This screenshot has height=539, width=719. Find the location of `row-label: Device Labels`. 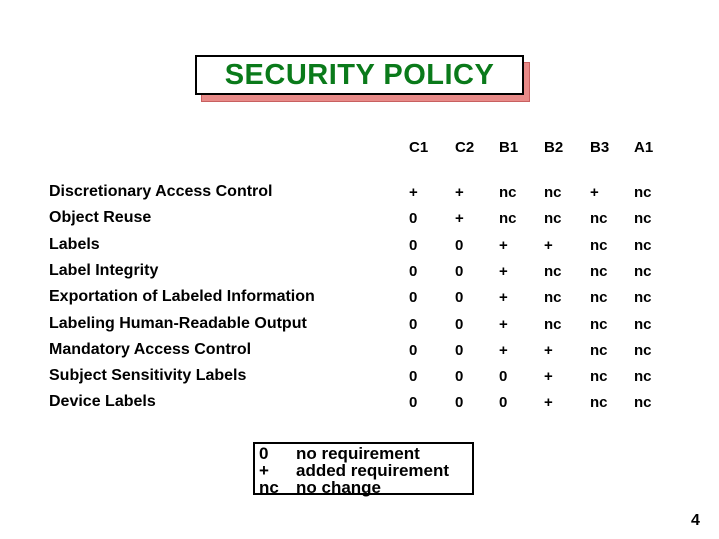

row-label: Device Labels is located at coordinates (102, 402).